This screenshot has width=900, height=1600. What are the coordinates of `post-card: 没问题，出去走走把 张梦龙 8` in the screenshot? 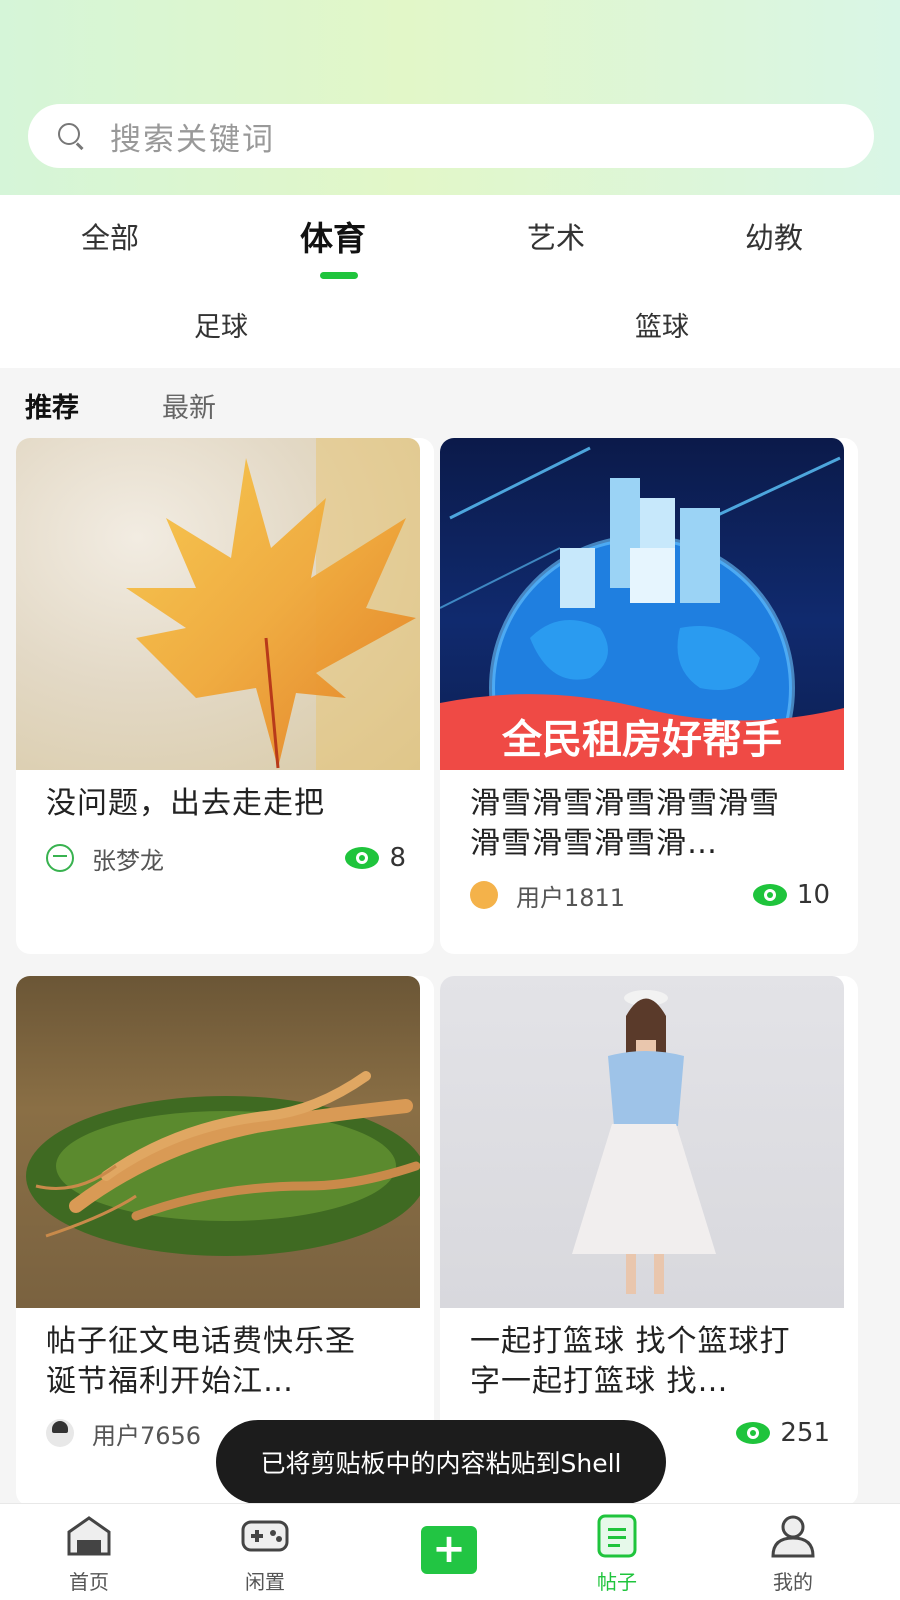 It's located at (225, 696).